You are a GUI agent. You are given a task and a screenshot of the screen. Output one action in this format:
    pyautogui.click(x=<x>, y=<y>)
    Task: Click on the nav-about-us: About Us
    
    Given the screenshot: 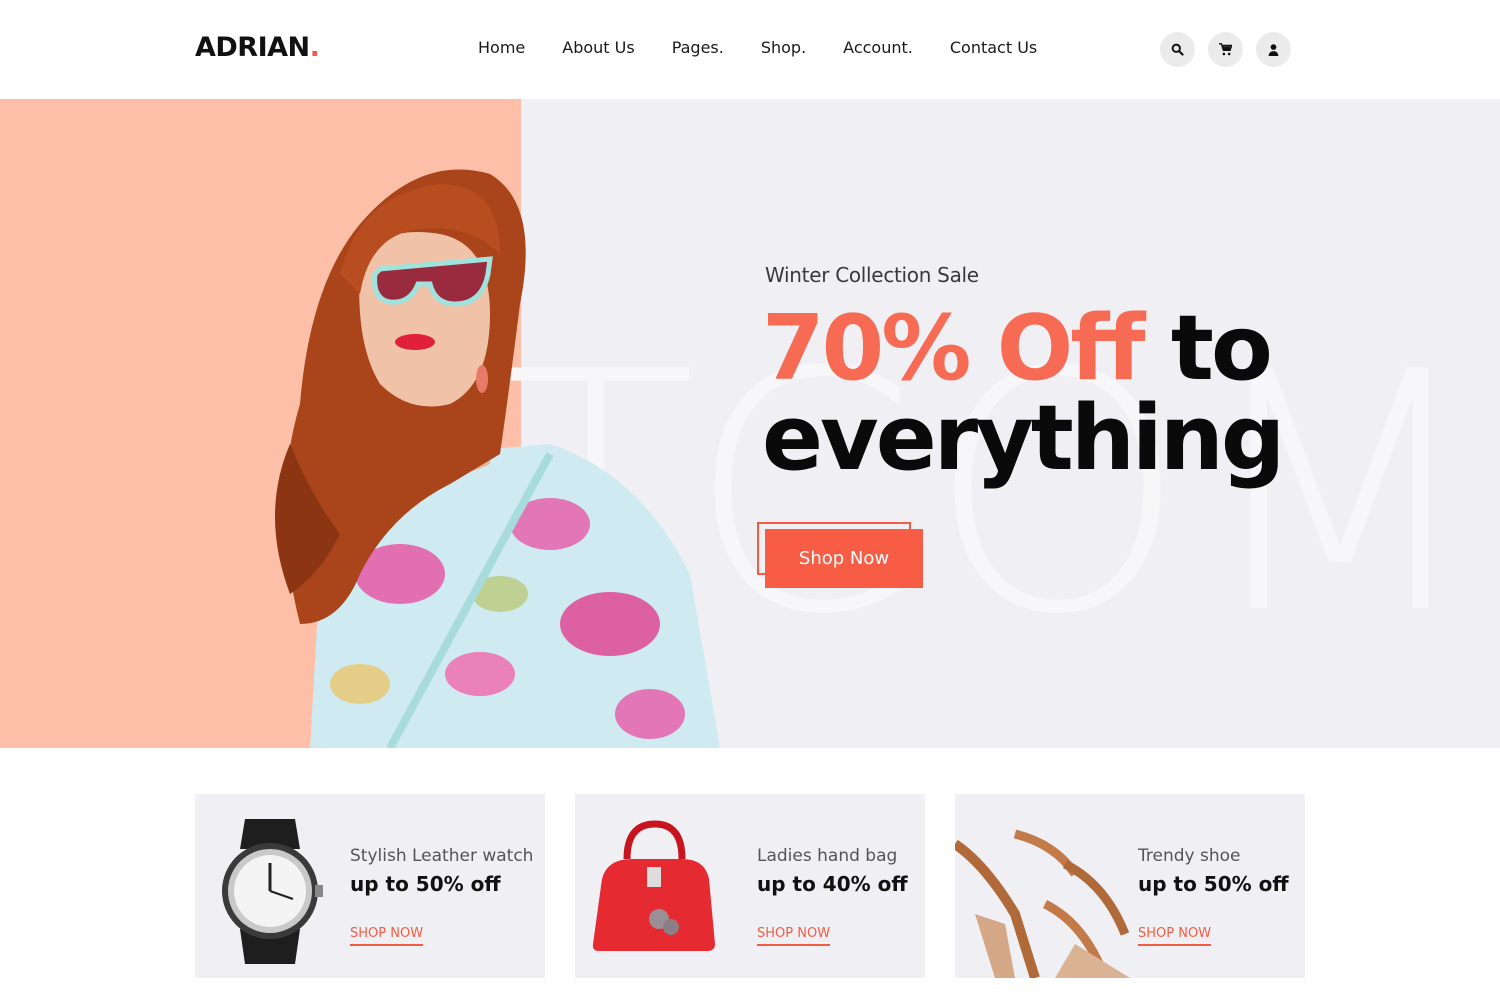 What is the action you would take?
    pyautogui.click(x=598, y=47)
    